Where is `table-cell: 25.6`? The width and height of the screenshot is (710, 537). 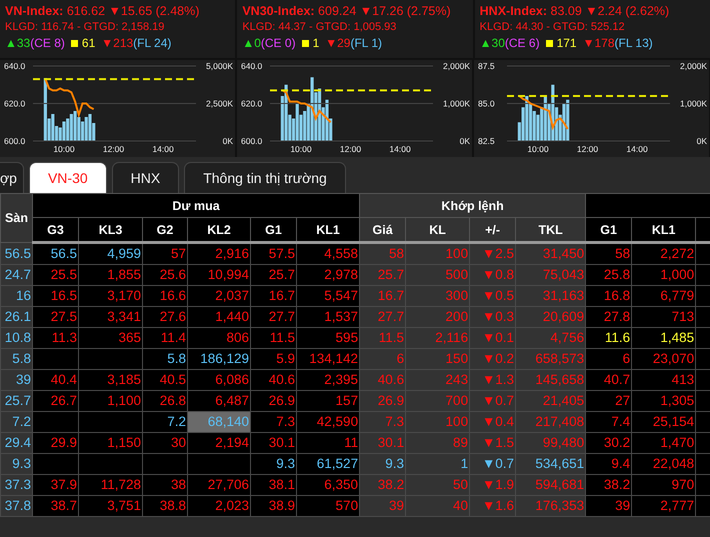
table-cell: 25.6 is located at coordinates (173, 275).